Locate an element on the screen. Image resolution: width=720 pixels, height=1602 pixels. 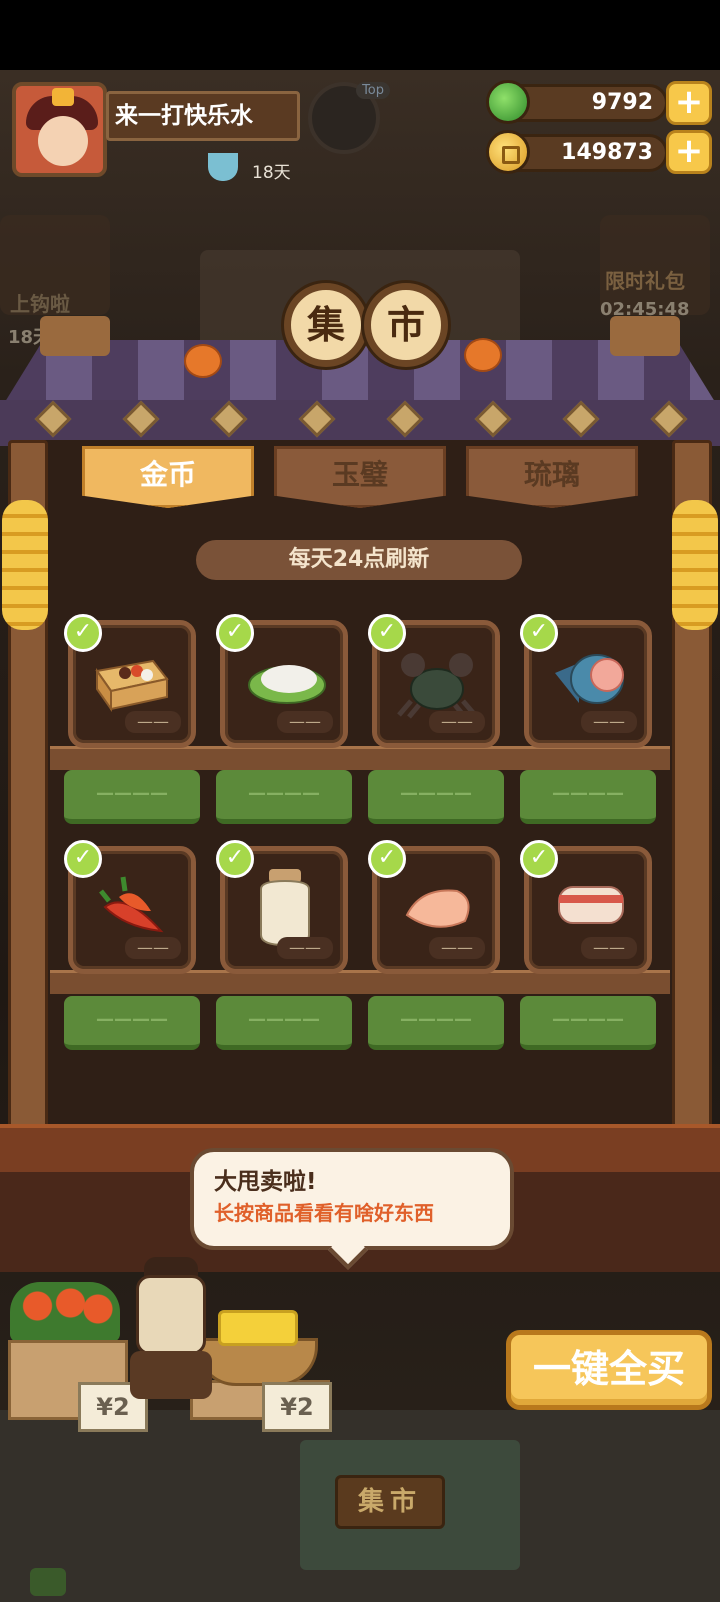
pork-belly-icon is located at coordinates (591, 905).